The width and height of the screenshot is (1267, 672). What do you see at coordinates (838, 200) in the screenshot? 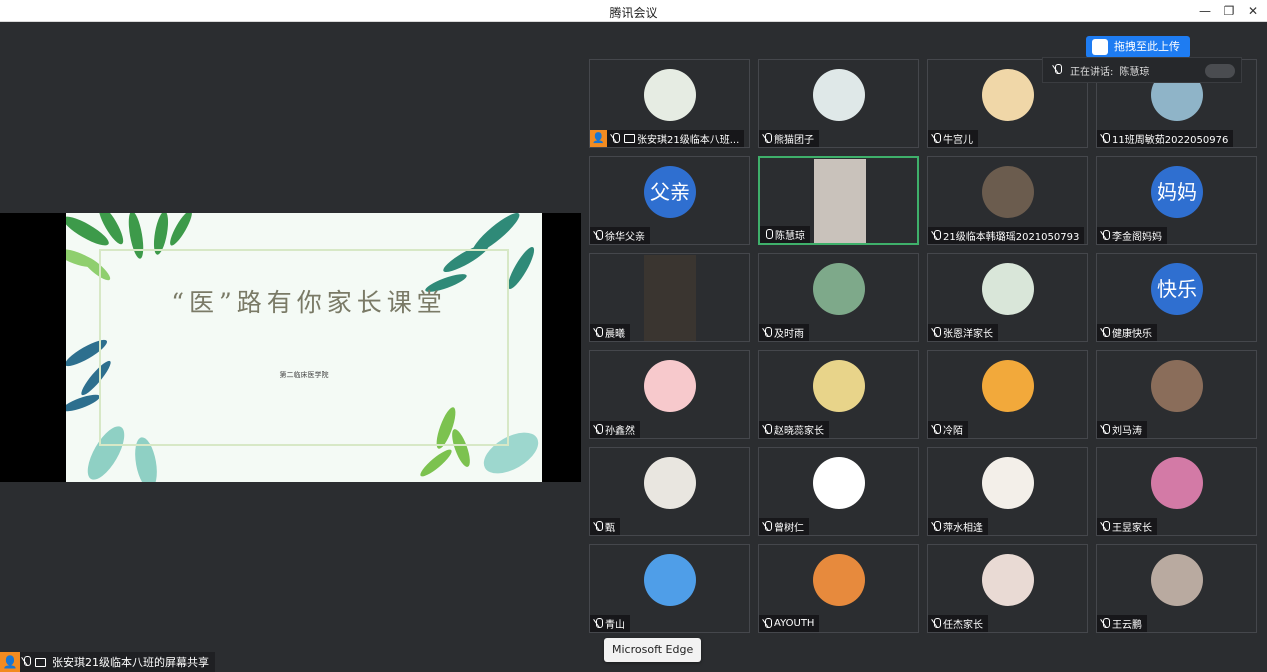
I see `participant-tile: 陈慧琼` at bounding box center [838, 200].